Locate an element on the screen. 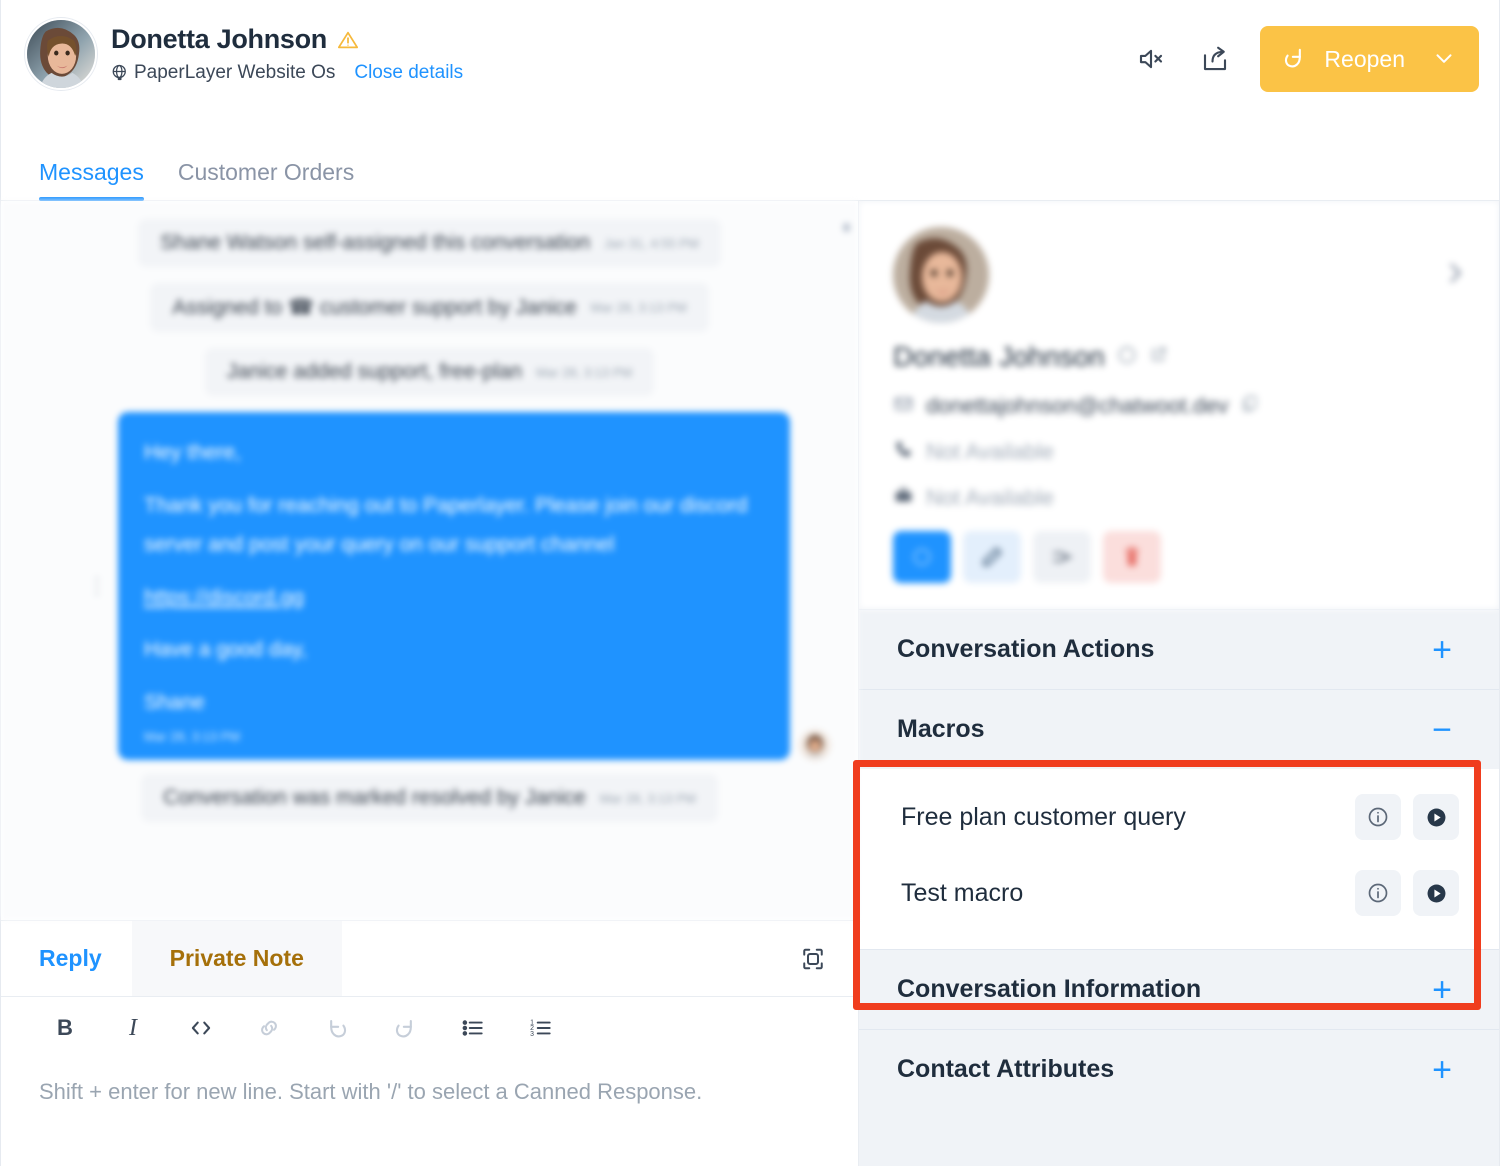 This screenshot has width=1500, height=1166. expand-editor-icon is located at coordinates (828, 958).